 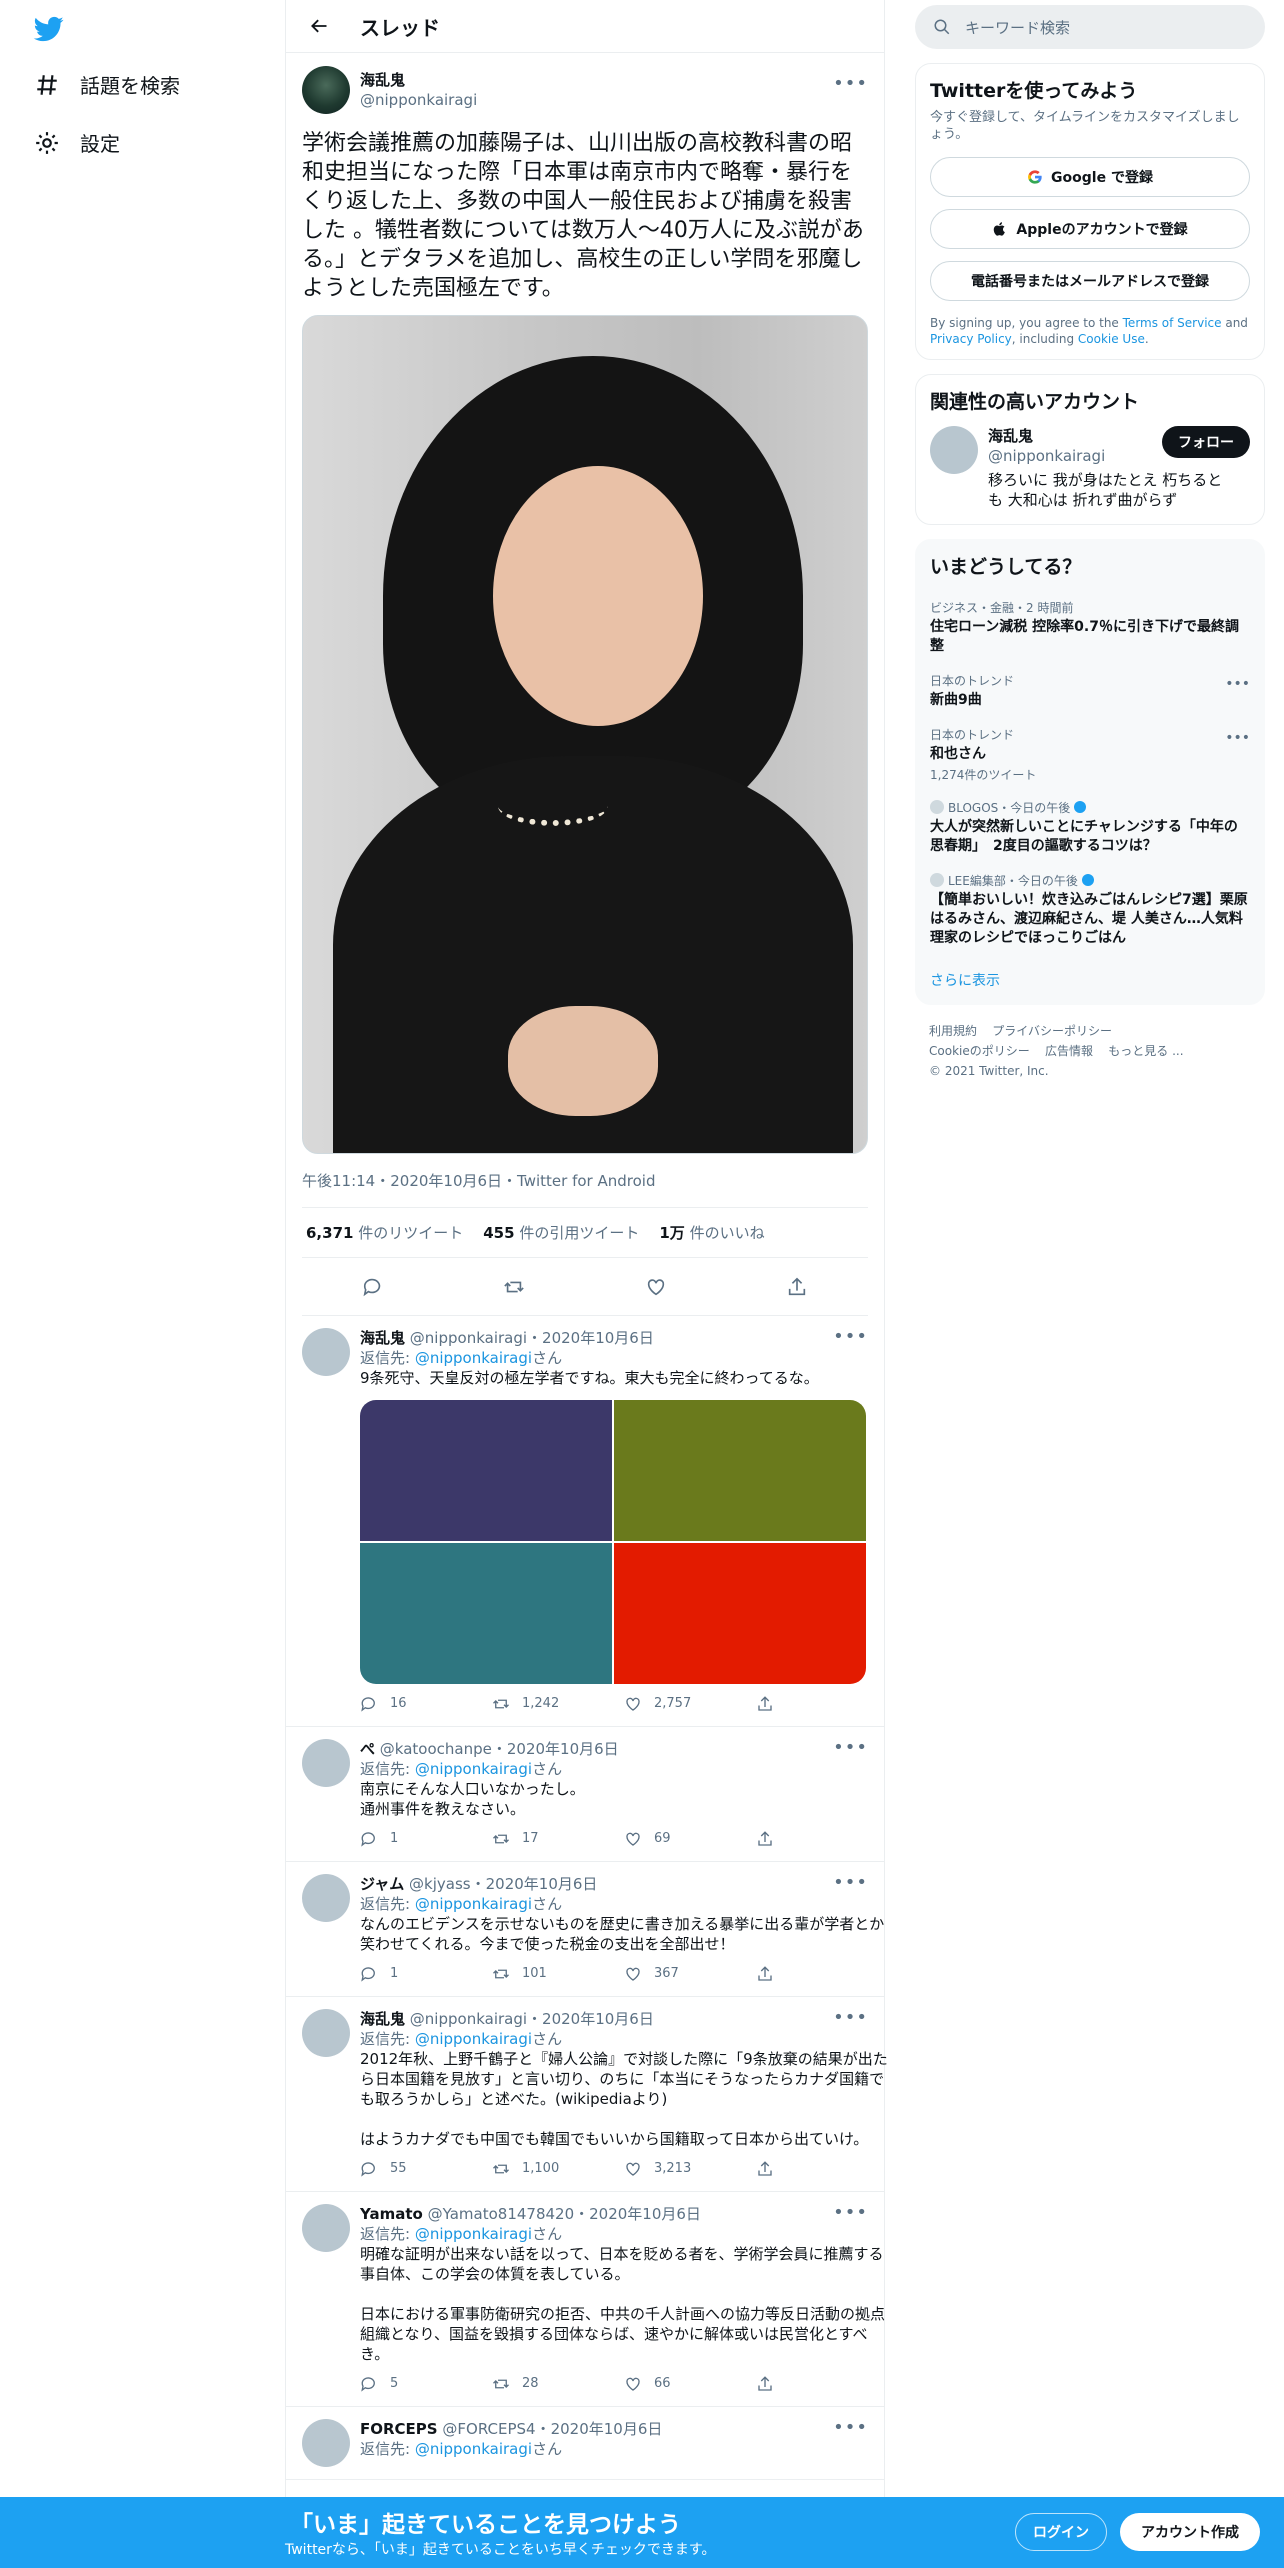 I want to click on back-button, so click(x=319, y=26).